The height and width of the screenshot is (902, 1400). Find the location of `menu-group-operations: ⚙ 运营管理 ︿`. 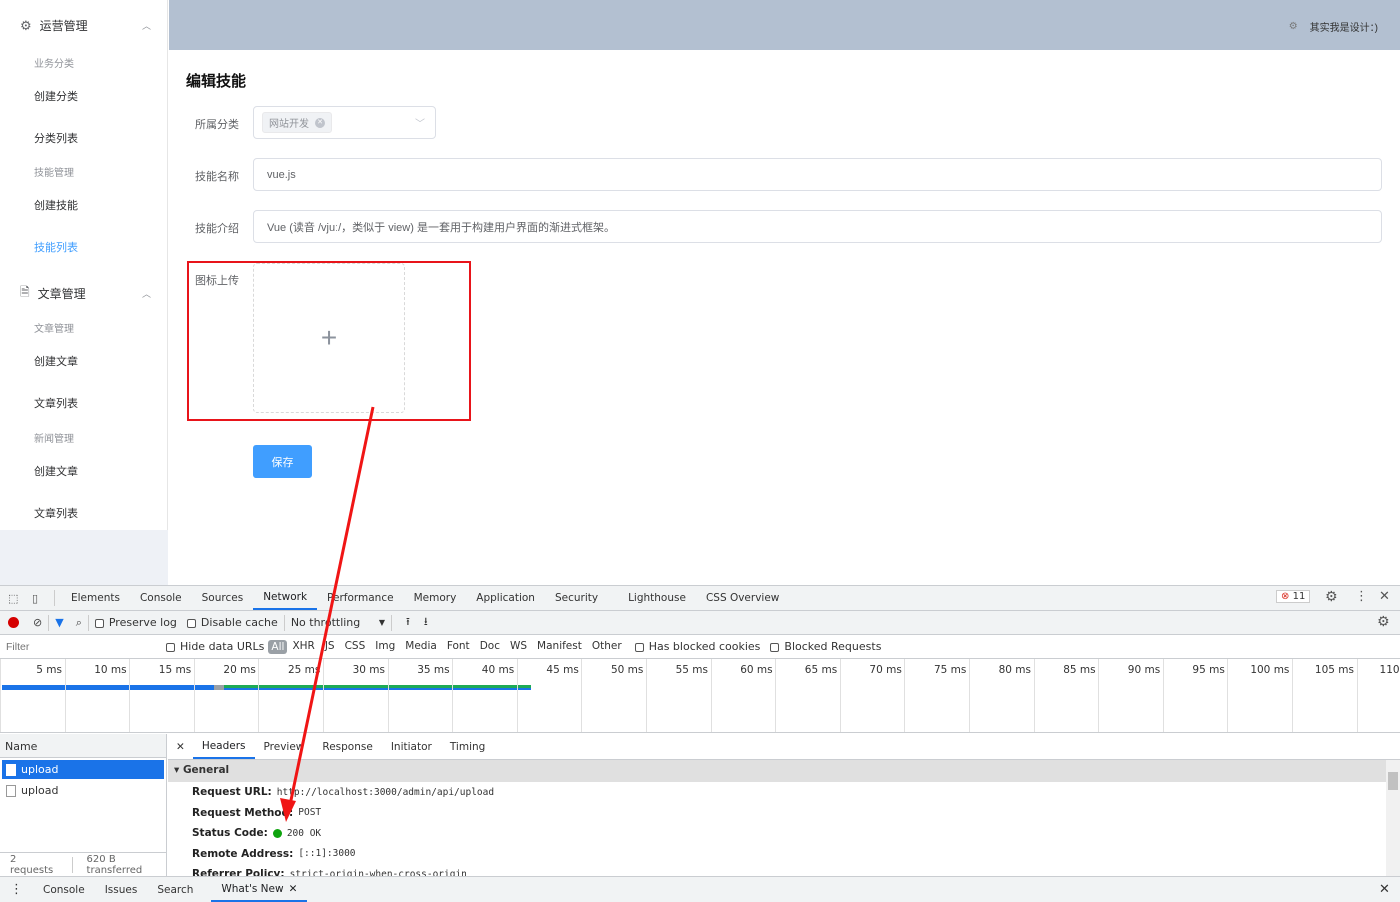

menu-group-operations: ⚙ 运营管理 ︿ is located at coordinates (85, 25).